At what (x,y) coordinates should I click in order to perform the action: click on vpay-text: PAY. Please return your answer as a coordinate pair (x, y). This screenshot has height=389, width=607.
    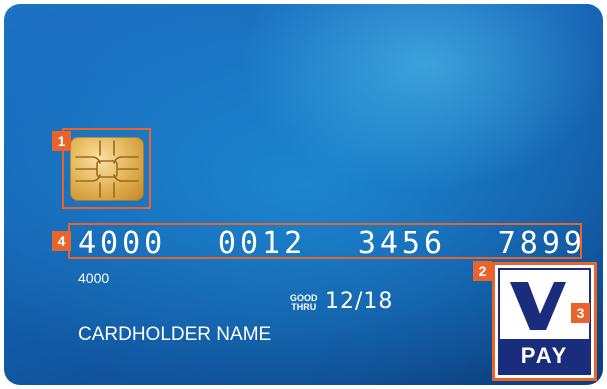
    Looking at the image, I should click on (544, 356).